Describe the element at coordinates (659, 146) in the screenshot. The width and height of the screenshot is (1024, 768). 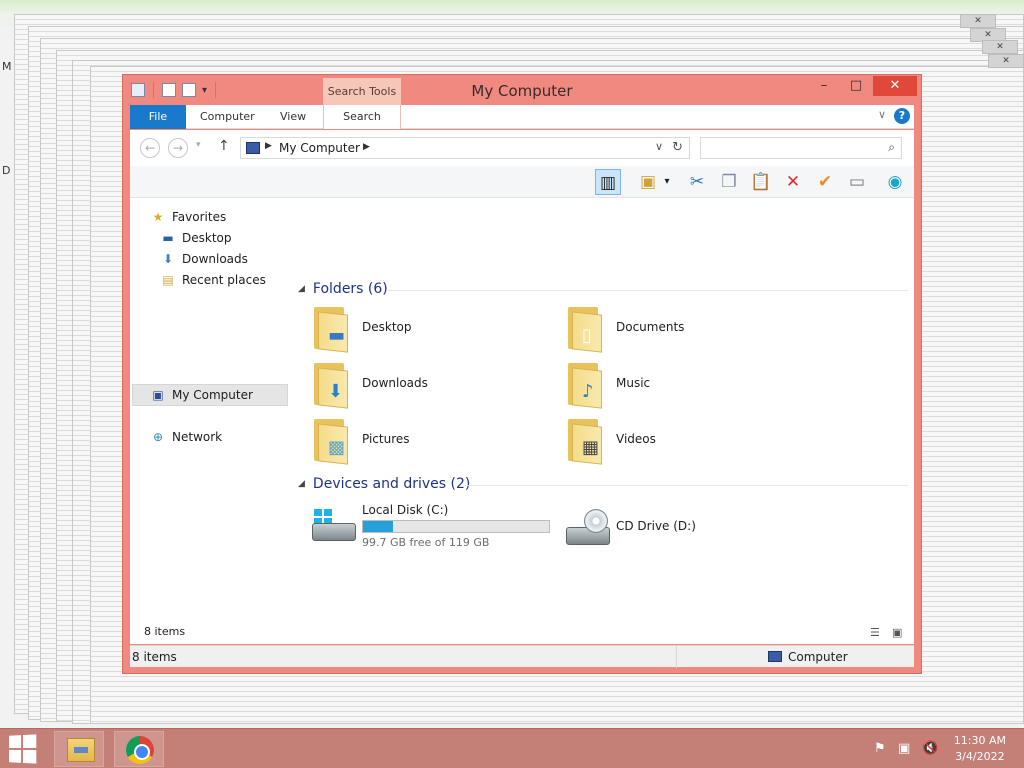
I see `address-dropdown-icon: ∨` at that location.